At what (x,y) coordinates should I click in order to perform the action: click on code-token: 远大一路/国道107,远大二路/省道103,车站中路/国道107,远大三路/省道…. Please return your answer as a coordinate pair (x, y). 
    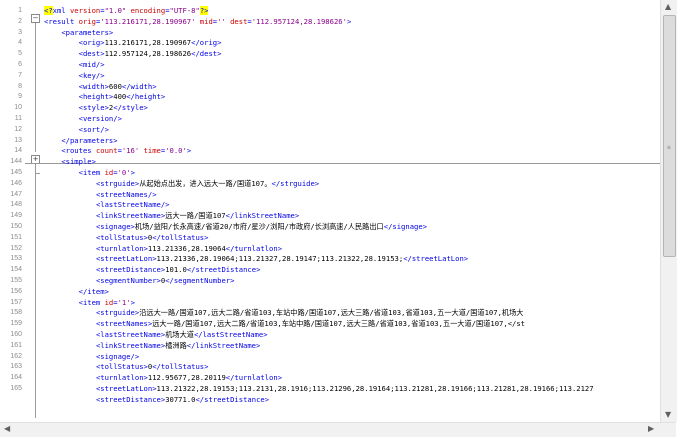
    Looking at the image, I should click on (339, 324).